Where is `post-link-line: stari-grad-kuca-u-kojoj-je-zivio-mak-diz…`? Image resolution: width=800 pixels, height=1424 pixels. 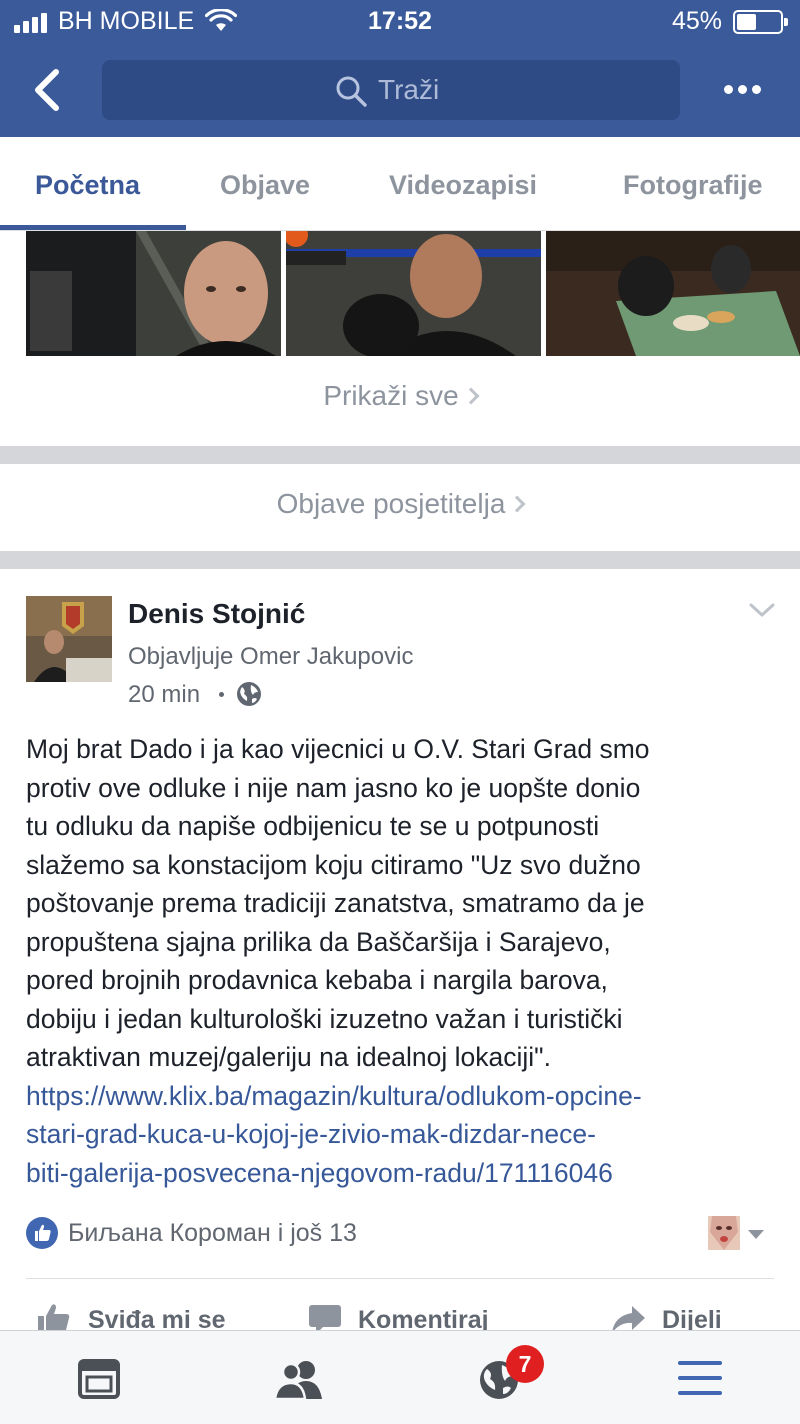
post-link-line: stari-grad-kuca-u-kojoj-je-zivio-mak-diz… is located at coordinates (406, 1134).